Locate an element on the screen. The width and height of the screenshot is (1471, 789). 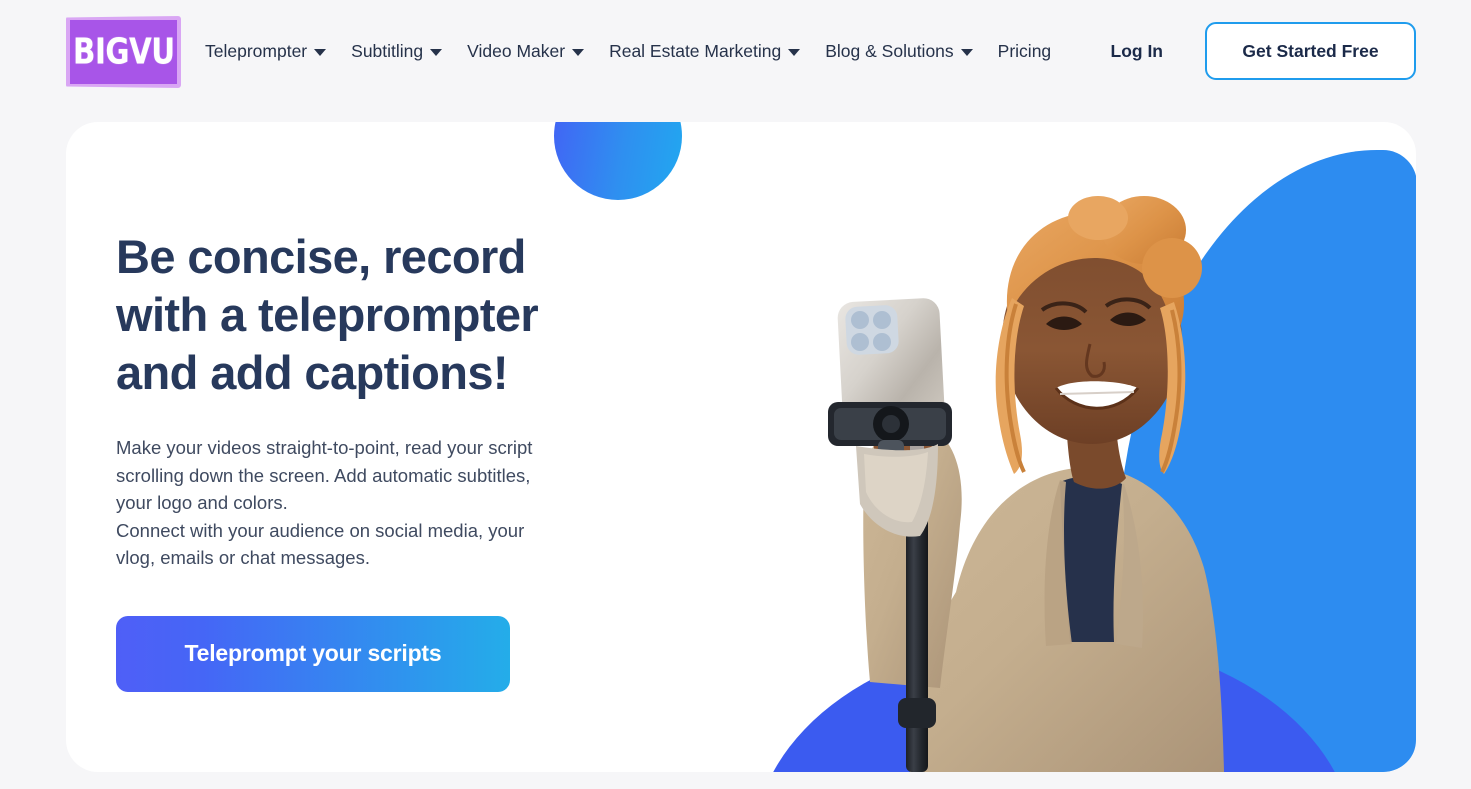
nav-item-label: Blog & Solutions is located at coordinates (889, 51).